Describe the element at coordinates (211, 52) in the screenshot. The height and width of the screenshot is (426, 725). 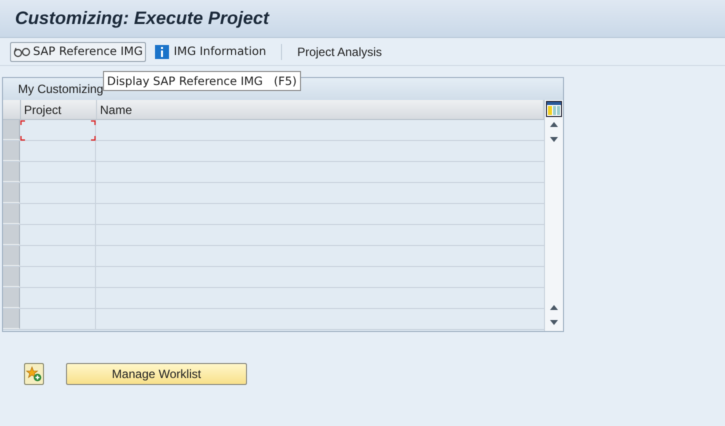
I see `toolbar-button: IMG Information` at that location.